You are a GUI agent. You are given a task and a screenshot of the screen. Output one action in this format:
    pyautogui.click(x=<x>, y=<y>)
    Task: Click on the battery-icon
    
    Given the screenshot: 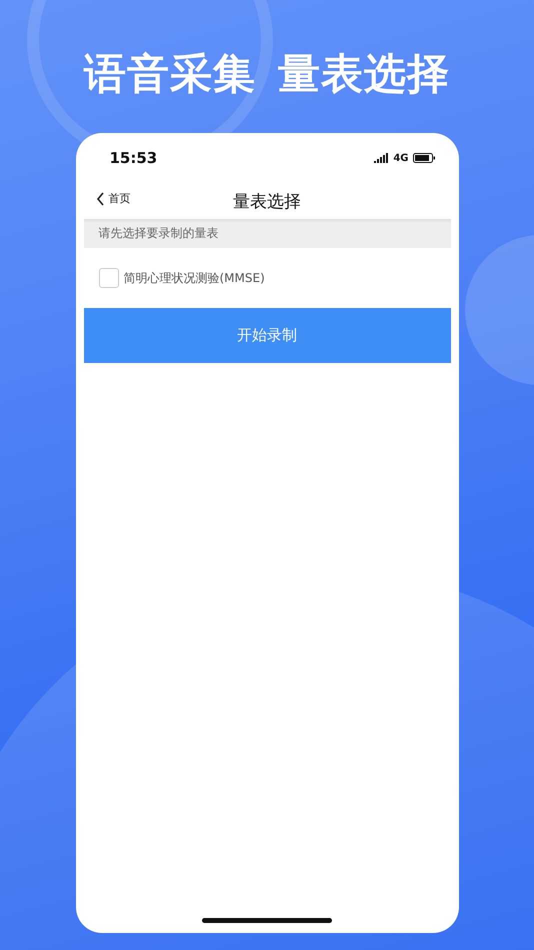 What is the action you would take?
    pyautogui.click(x=423, y=158)
    